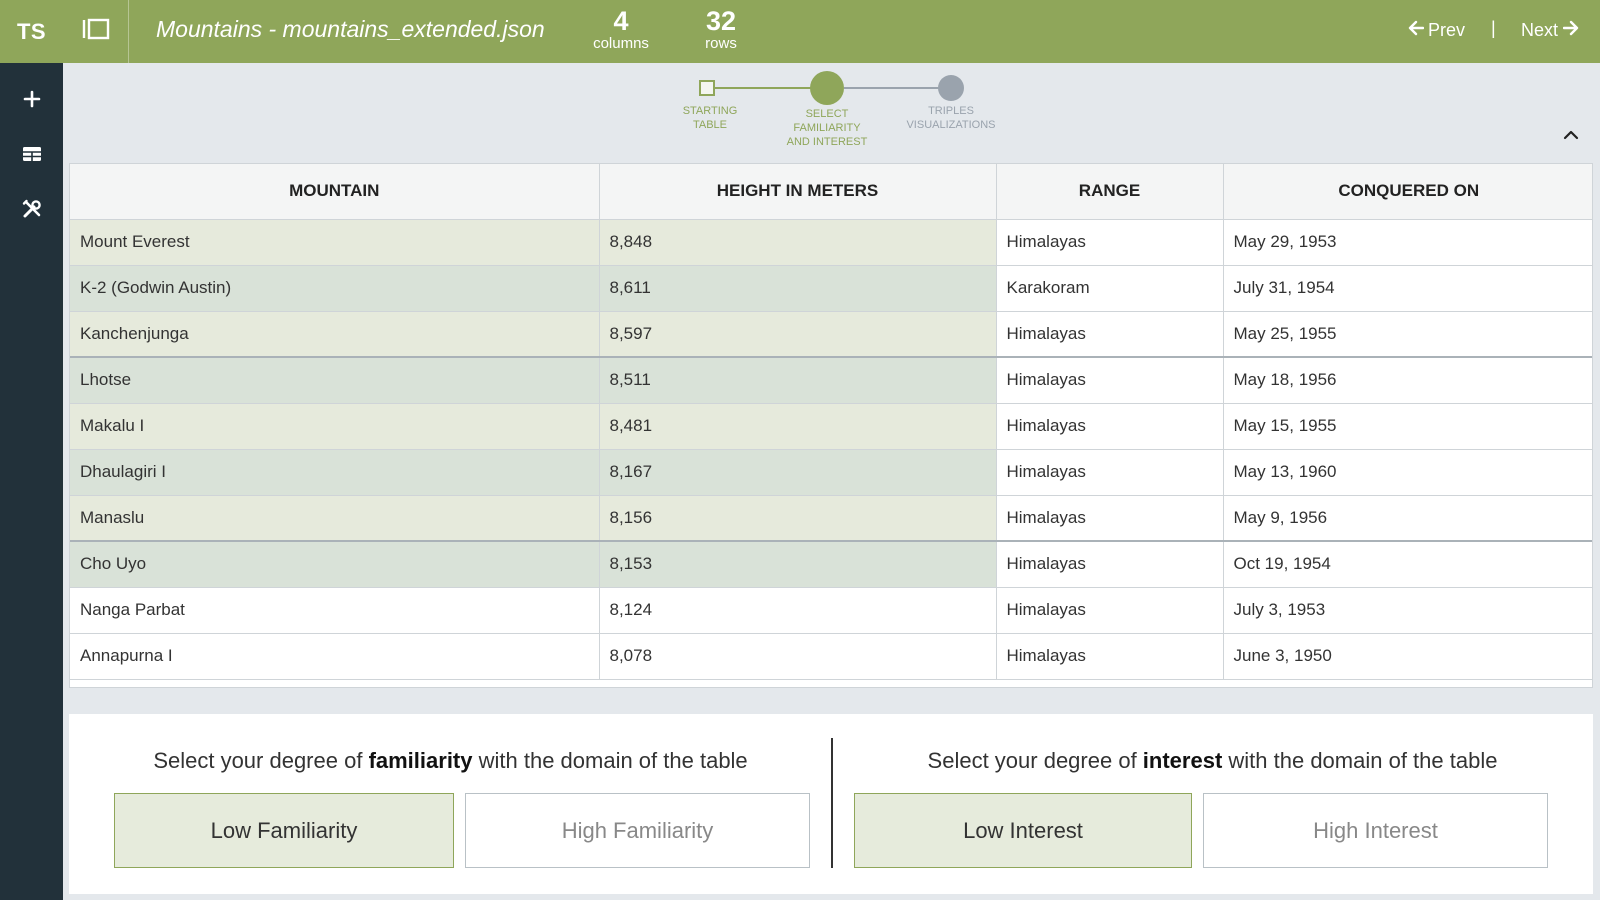 Image resolution: width=1600 pixels, height=900 pixels. What do you see at coordinates (798, 610) in the screenshot?
I see `table-cell: 8,124` at bounding box center [798, 610].